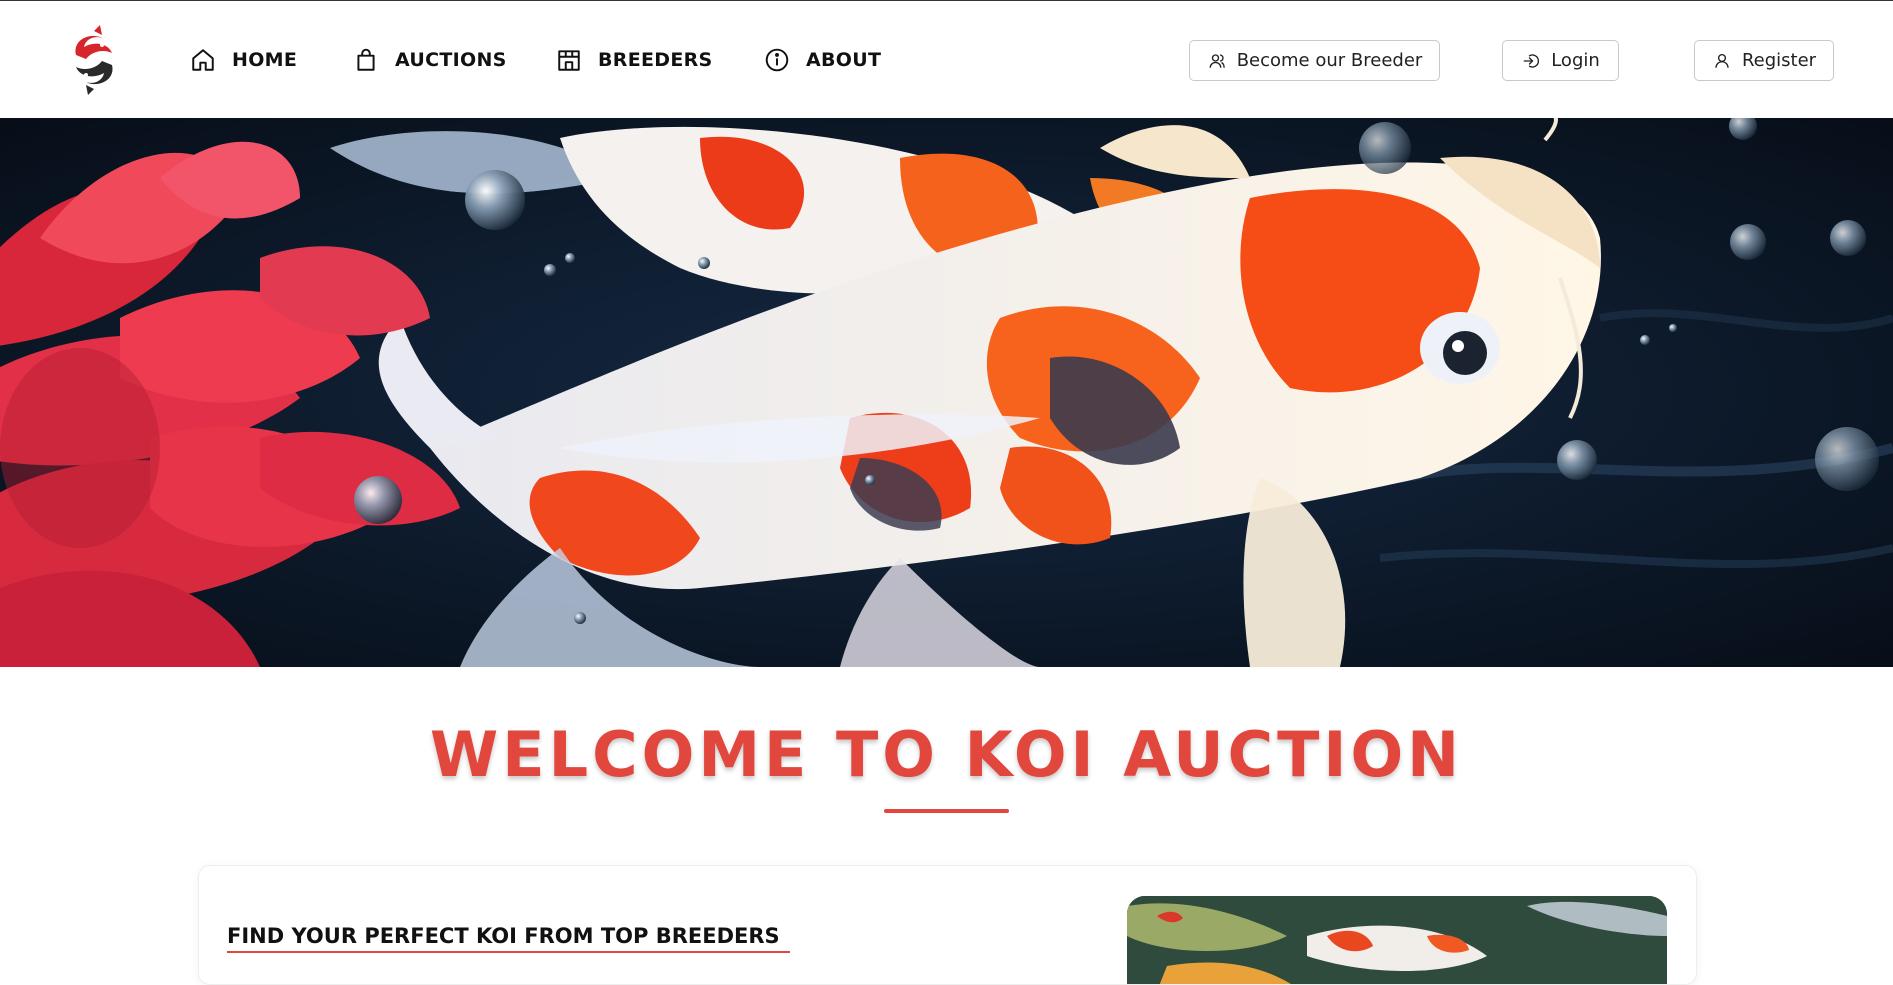 The width and height of the screenshot is (1893, 985). What do you see at coordinates (265, 60) in the screenshot?
I see `nav-home-label: HOME` at bounding box center [265, 60].